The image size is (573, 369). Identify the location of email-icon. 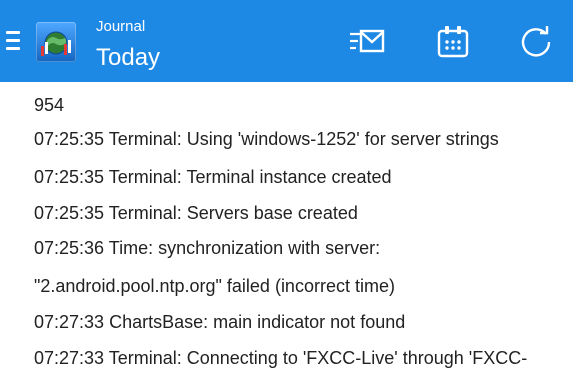
(367, 41).